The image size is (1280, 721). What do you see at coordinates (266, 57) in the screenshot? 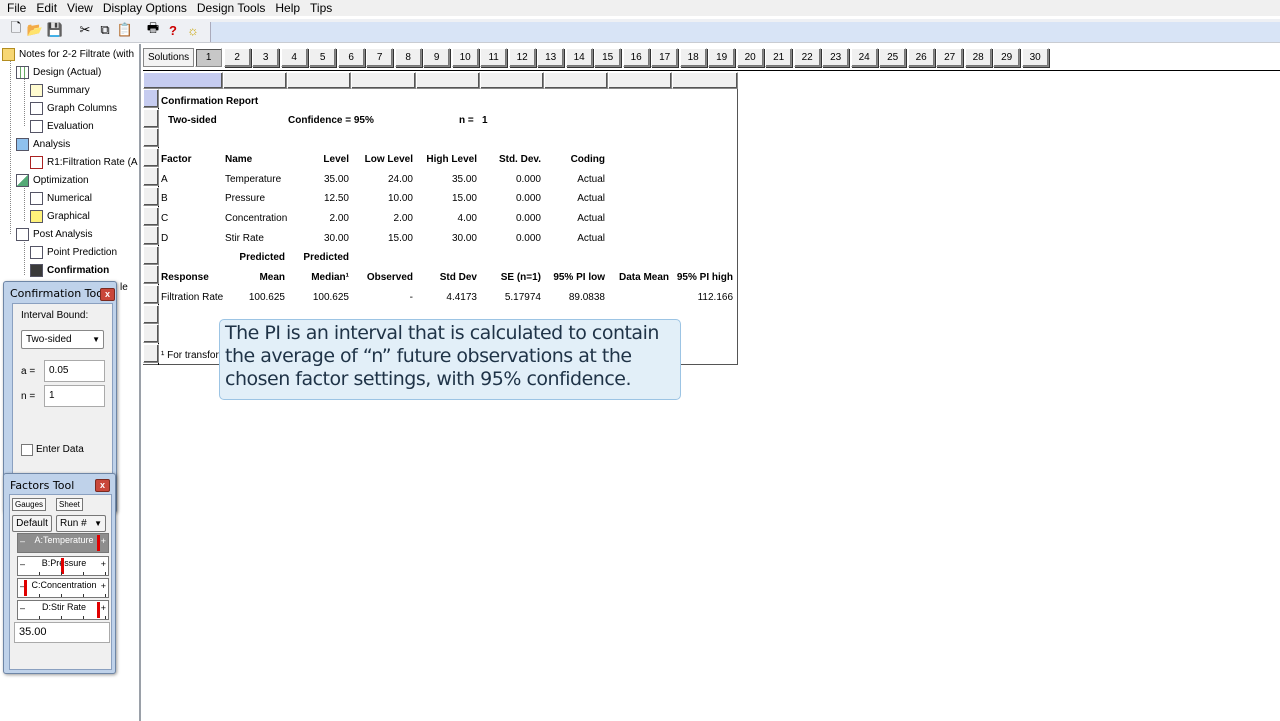
I see `solution-tab-3: 3` at bounding box center [266, 57].